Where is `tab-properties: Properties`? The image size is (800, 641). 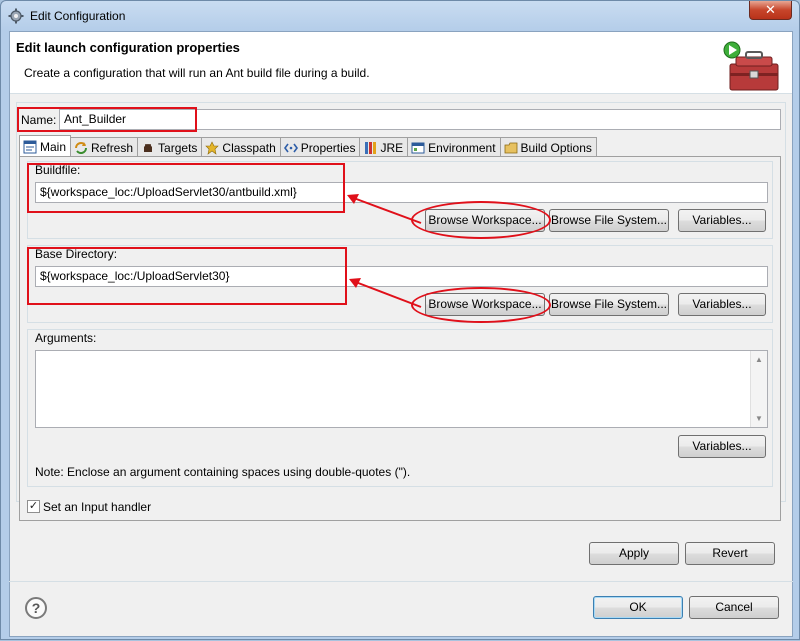
tab-properties: Properties is located at coordinates (320, 147).